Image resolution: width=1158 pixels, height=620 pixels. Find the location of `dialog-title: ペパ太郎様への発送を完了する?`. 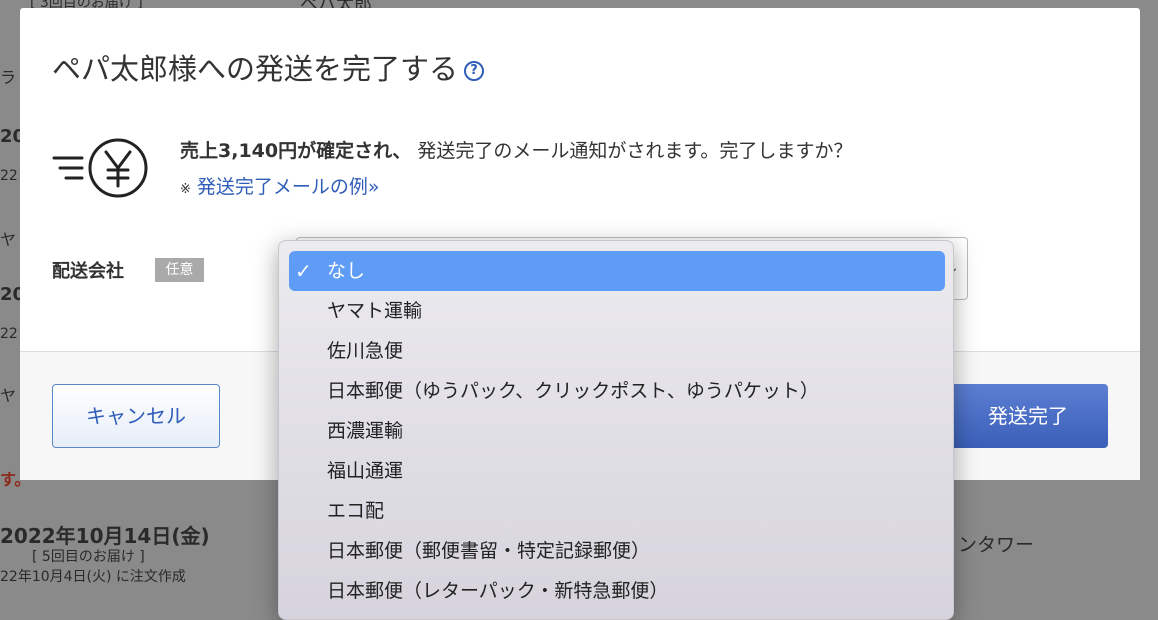

dialog-title: ペパ太郎様への発送を完了する? is located at coordinates (268, 67).